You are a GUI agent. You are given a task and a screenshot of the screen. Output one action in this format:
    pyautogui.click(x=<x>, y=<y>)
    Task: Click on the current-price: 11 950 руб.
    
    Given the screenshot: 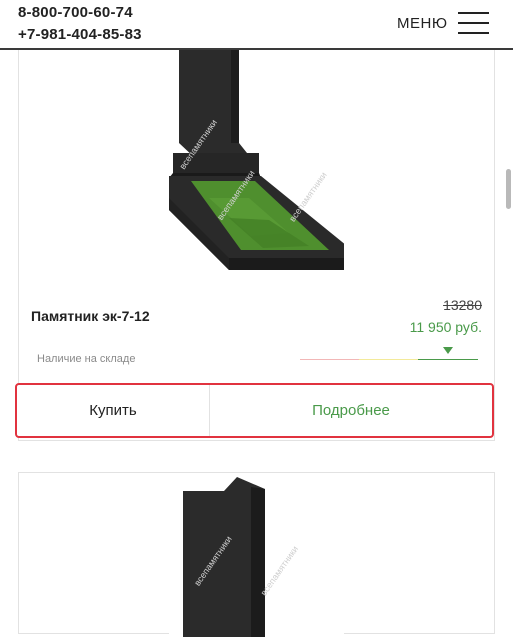 What is the action you would take?
    pyautogui.click(x=445, y=327)
    